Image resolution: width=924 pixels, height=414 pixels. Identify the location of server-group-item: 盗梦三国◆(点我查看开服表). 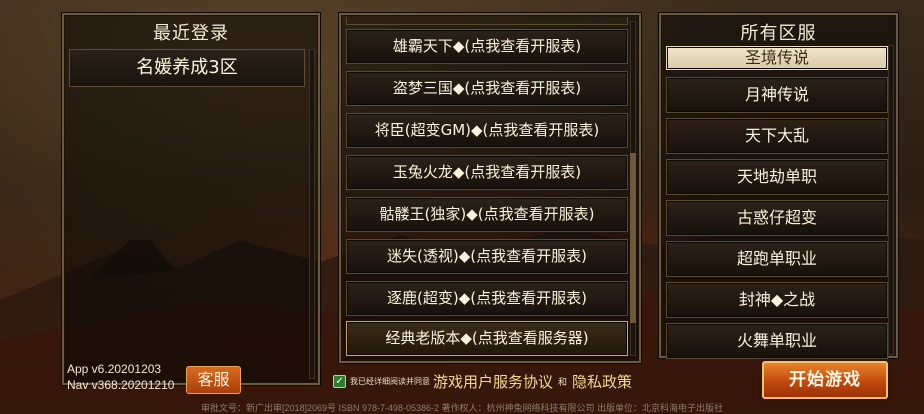
(487, 88).